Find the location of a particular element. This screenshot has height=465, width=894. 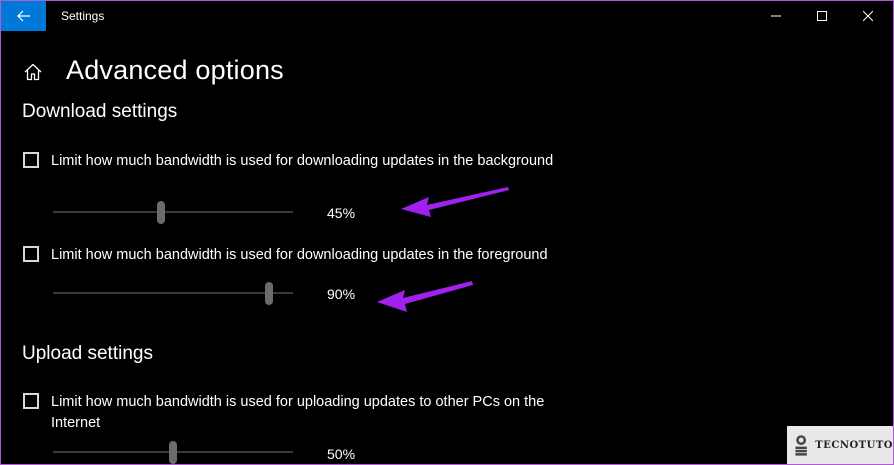

maximize-button is located at coordinates (822, 16).